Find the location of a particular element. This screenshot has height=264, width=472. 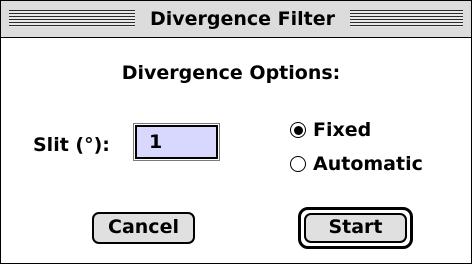

cancel-button: Cancel is located at coordinates (143, 228).